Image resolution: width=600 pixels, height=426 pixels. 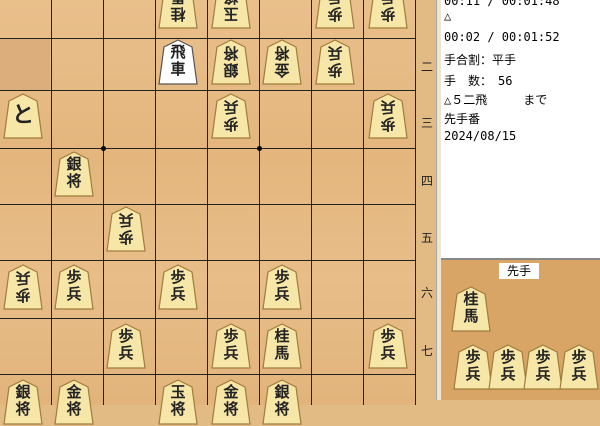 I want to click on game-clock: 00:02 / 00:01:52, so click(x=502, y=37).